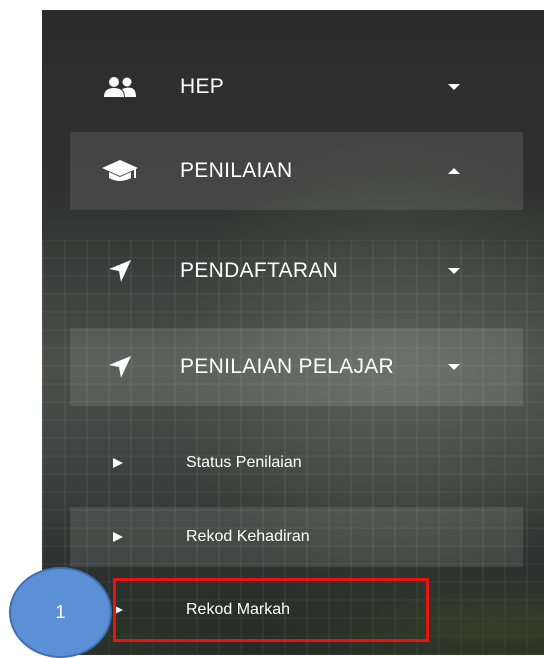 This screenshot has height=658, width=544. I want to click on menu-item-pendaftaran: PENDAFTARAN, so click(296, 271).